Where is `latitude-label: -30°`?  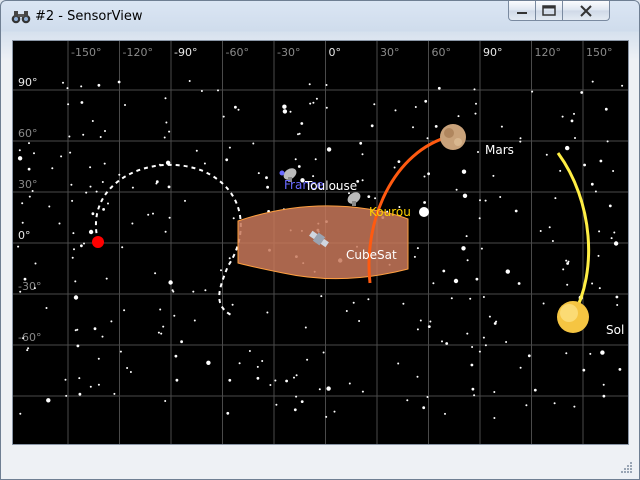
latitude-label: -30° is located at coordinates (29, 286).